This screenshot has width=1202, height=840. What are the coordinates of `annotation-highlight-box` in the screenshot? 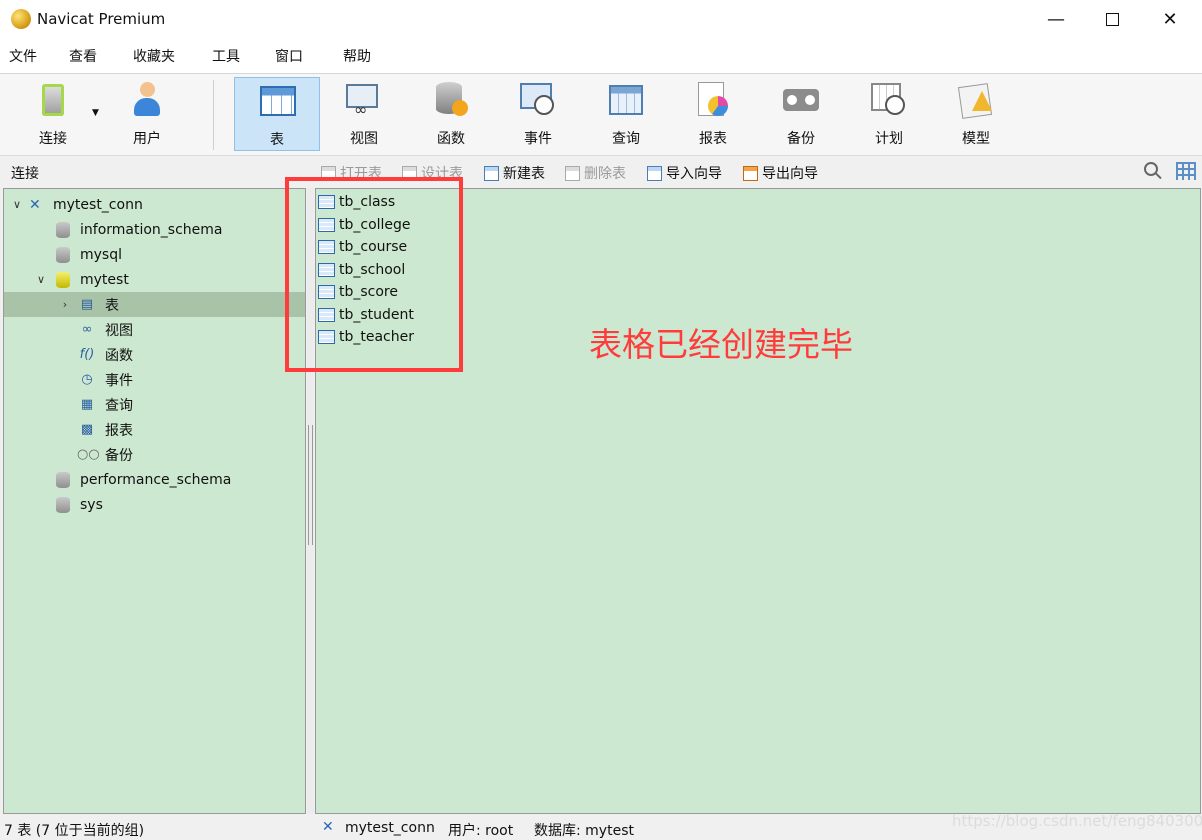 It's located at (374, 274).